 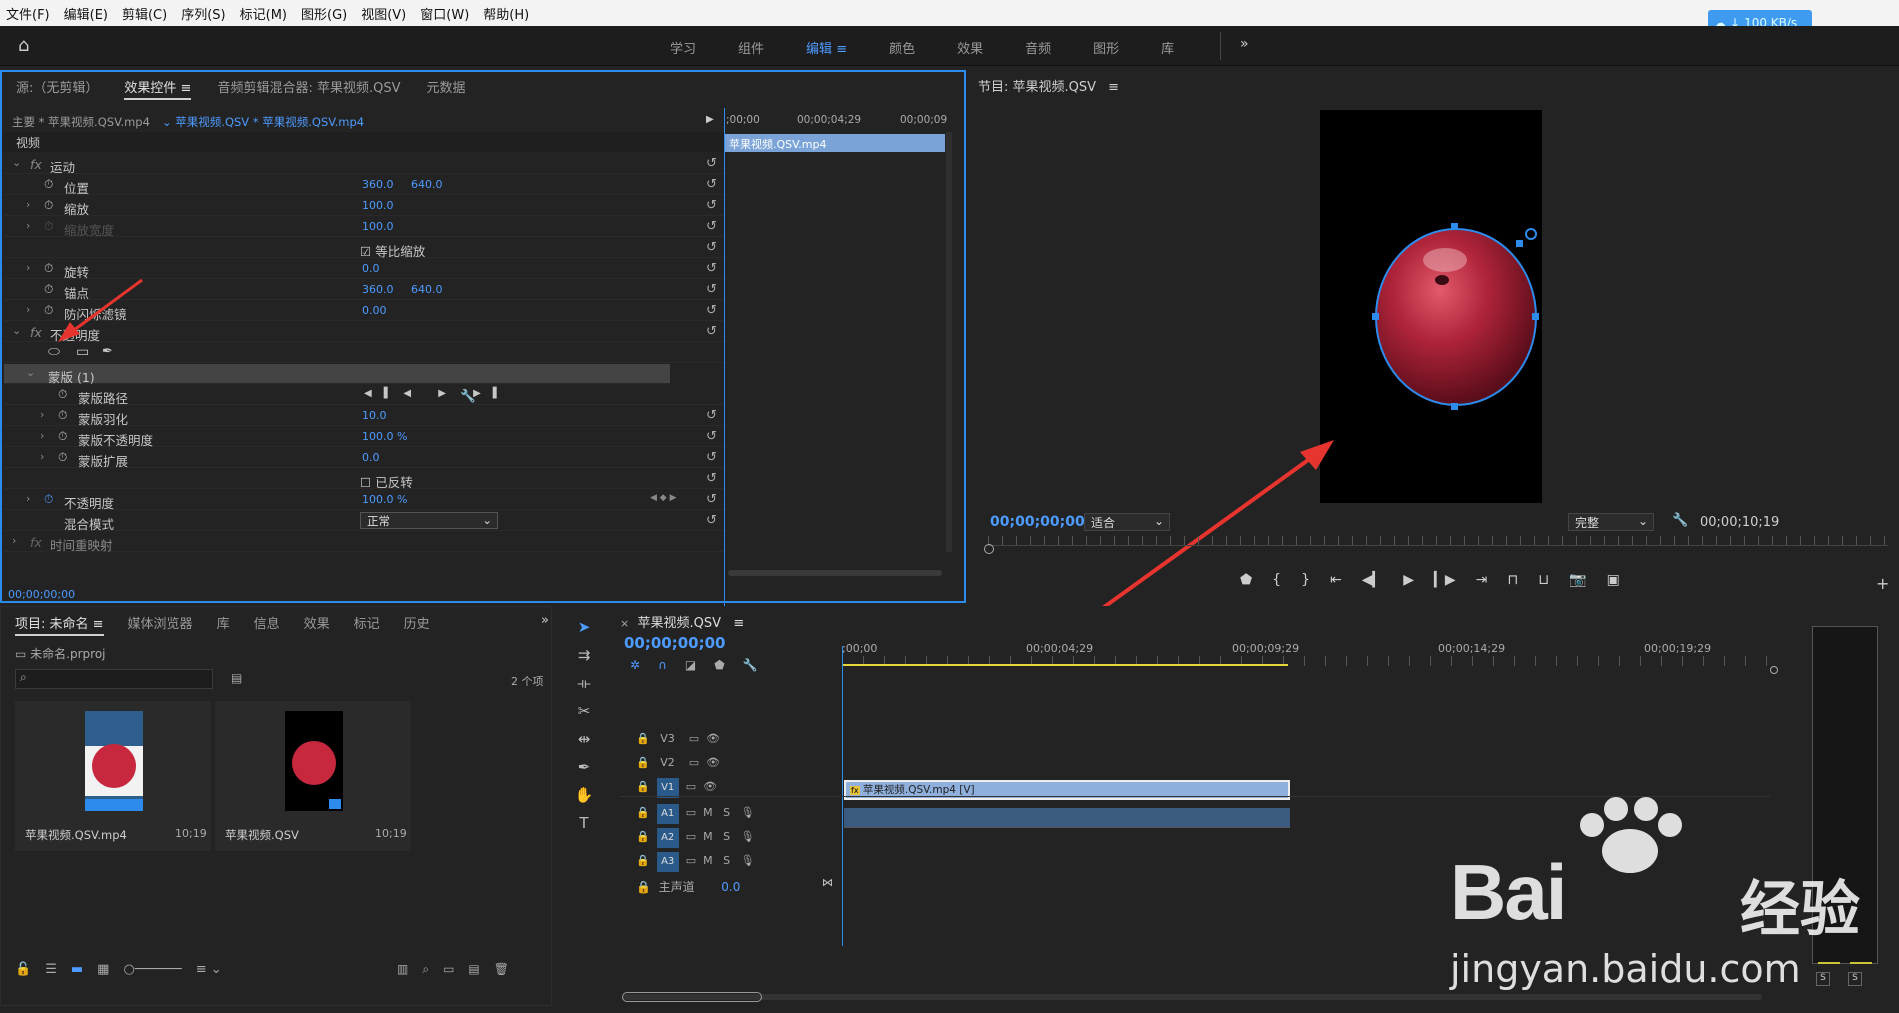 What do you see at coordinates (86, 13) in the screenshot?
I see `menu-edit: 编辑(E)` at bounding box center [86, 13].